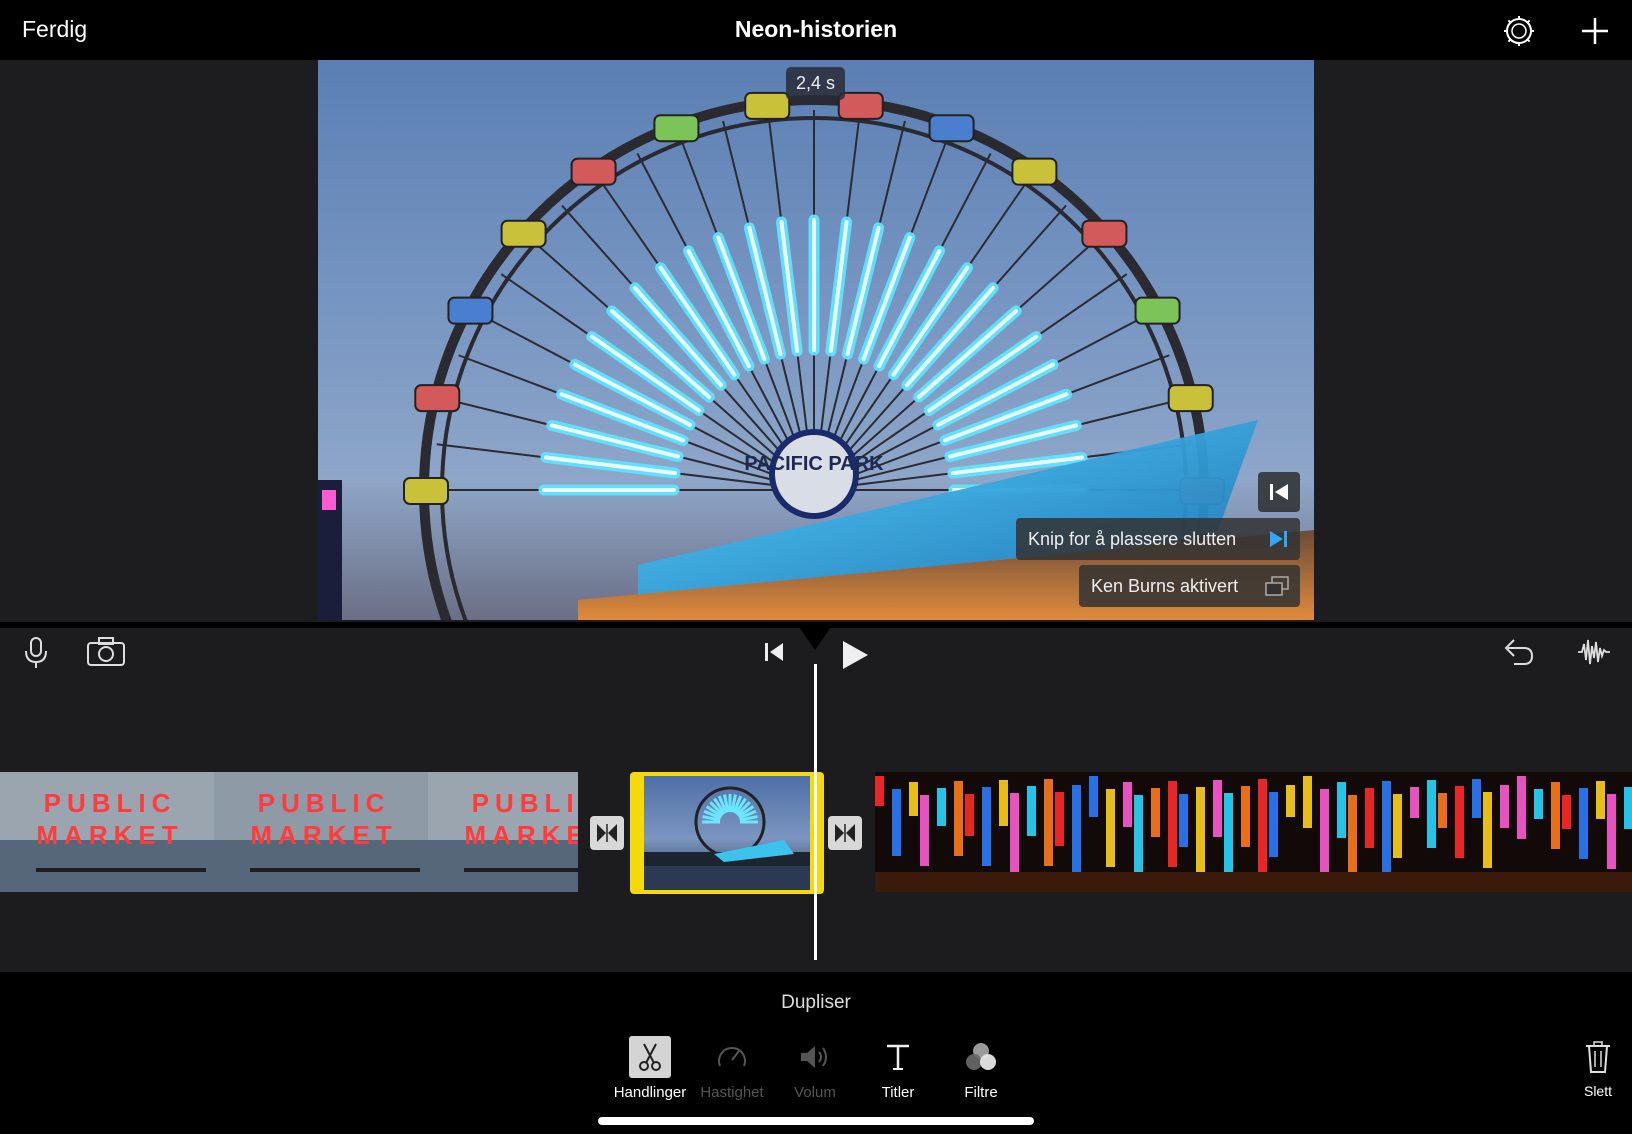  What do you see at coordinates (816, 83) in the screenshot?
I see `clip-duration-badge: 2,4 s` at bounding box center [816, 83].